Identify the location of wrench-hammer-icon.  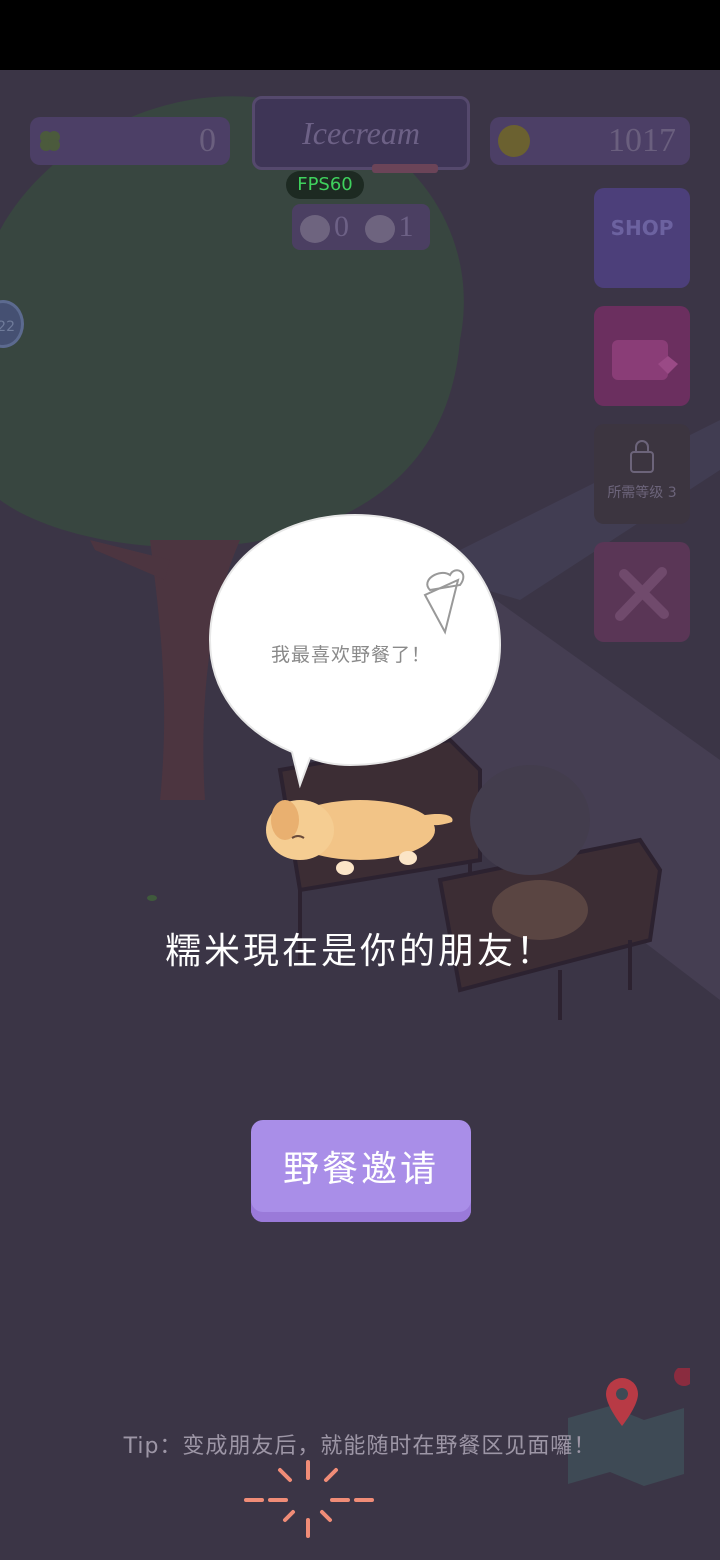
(642, 594).